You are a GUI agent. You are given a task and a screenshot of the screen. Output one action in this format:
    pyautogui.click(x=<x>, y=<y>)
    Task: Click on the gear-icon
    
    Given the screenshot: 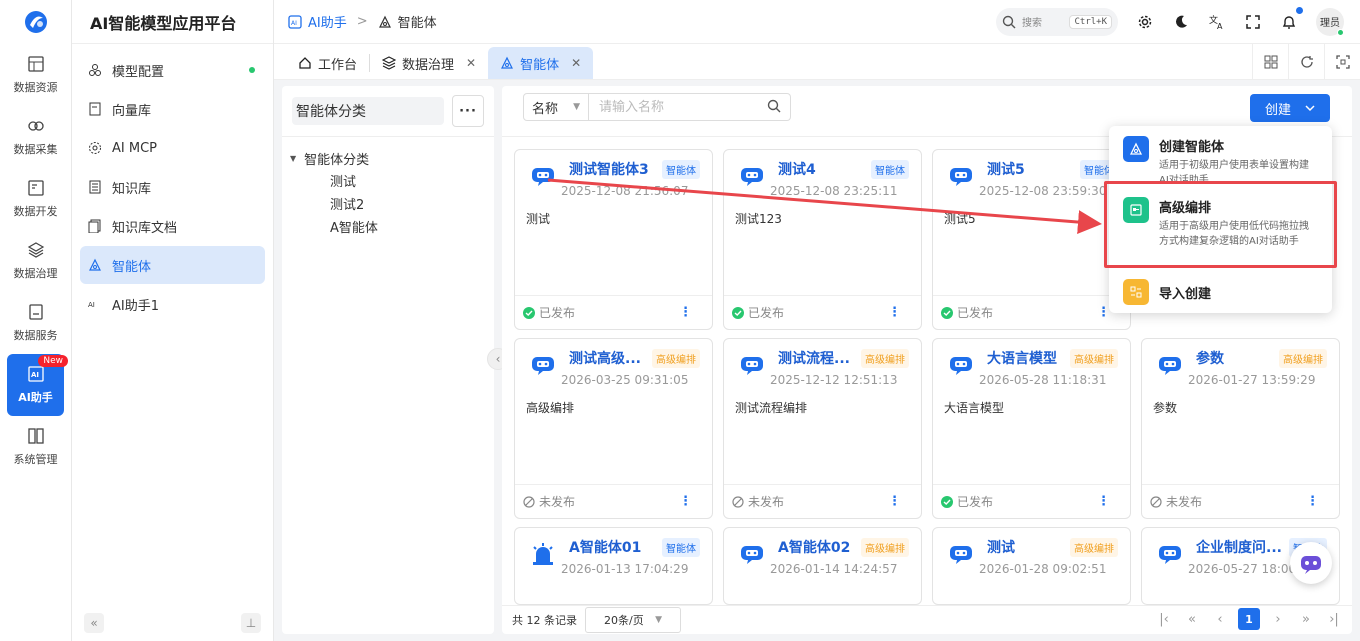 What is the action you would take?
    pyautogui.click(x=1145, y=22)
    